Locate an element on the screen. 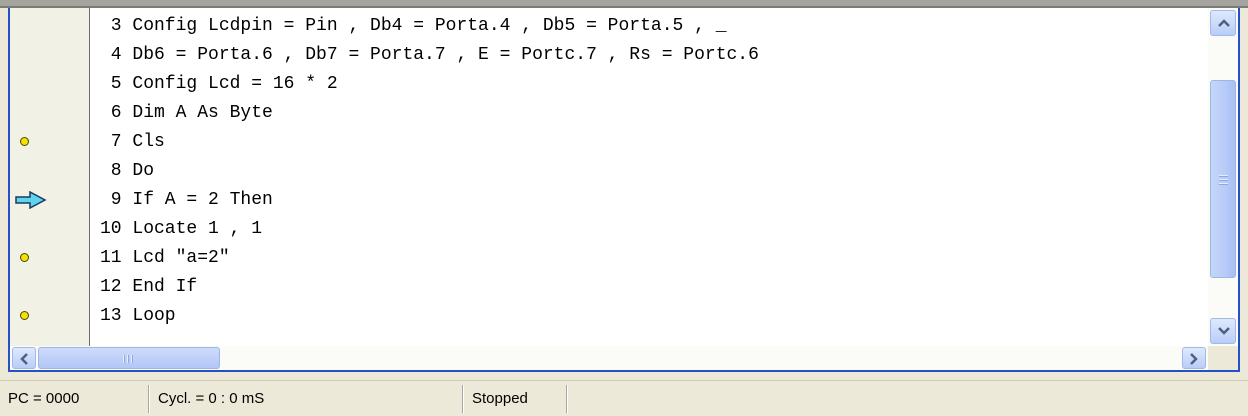 The height and width of the screenshot is (416, 1248). code-line: 6 Dim A As Byte is located at coordinates (649, 112).